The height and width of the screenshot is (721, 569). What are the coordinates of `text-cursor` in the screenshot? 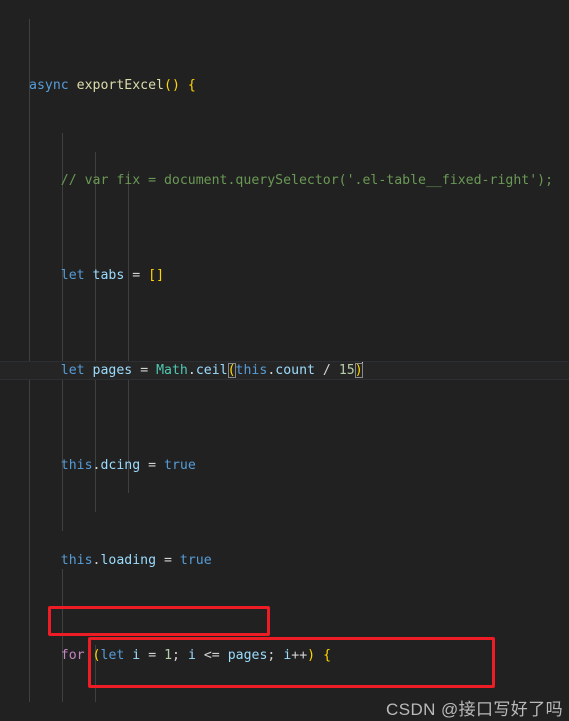 It's located at (362, 369).